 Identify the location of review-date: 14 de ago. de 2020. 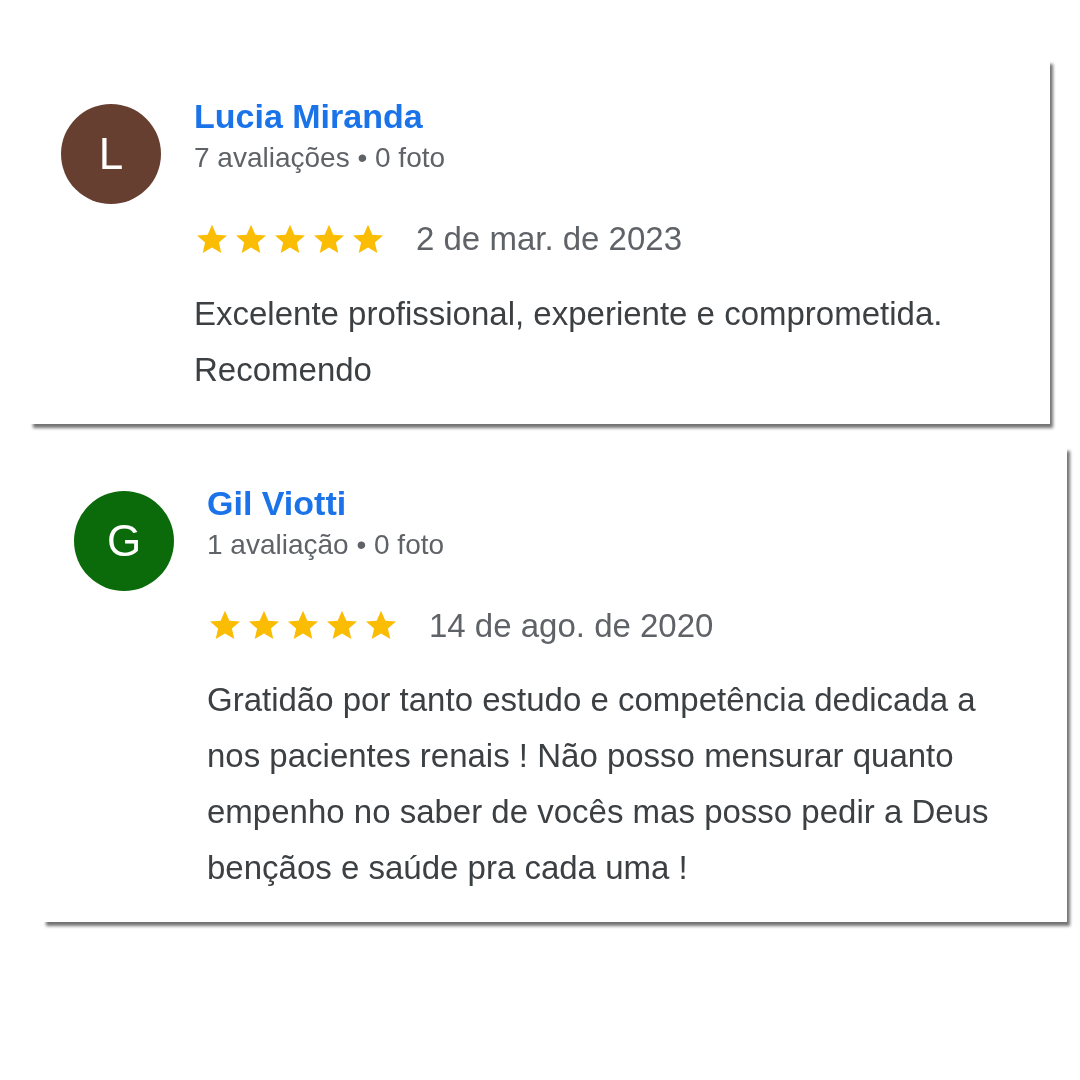
(571, 625).